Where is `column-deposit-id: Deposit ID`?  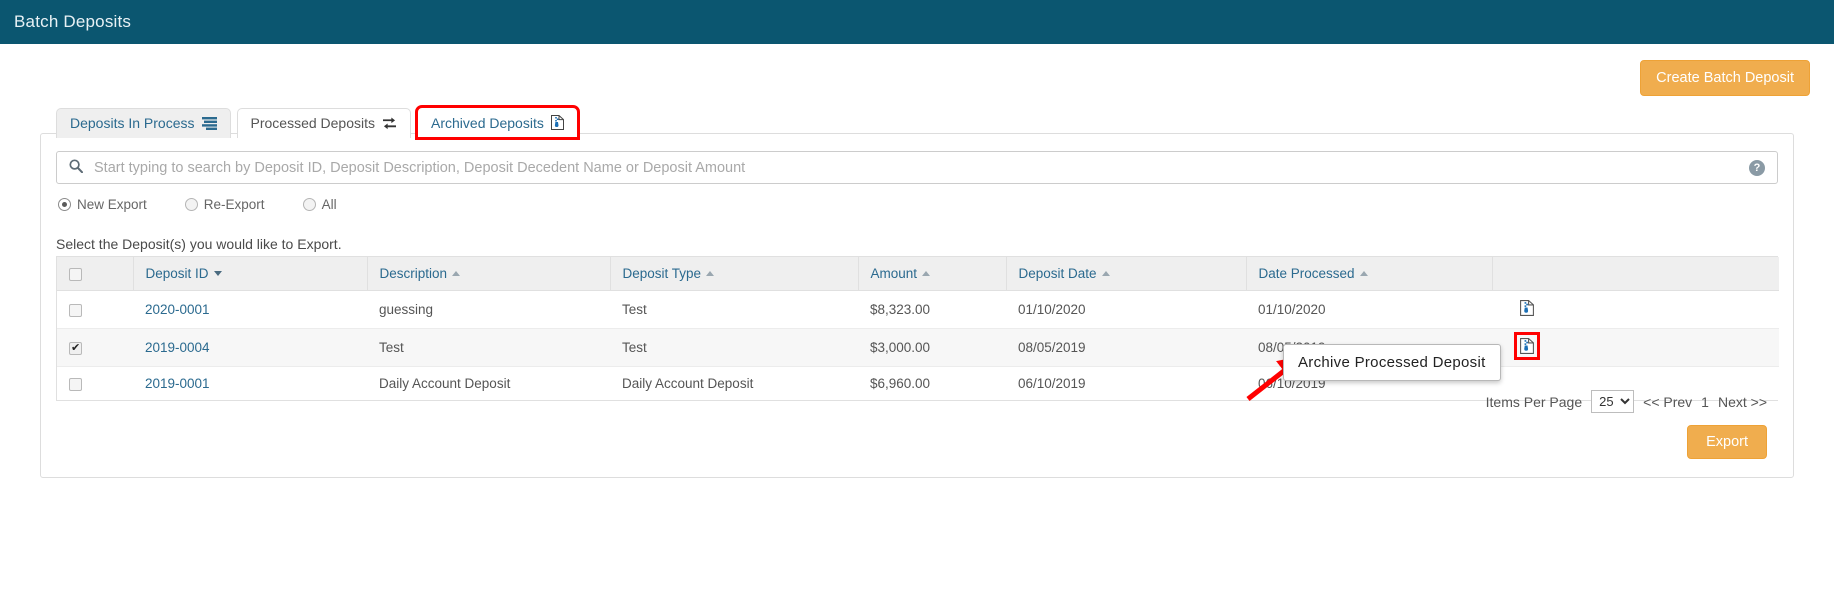 column-deposit-id: Deposit ID is located at coordinates (250, 274).